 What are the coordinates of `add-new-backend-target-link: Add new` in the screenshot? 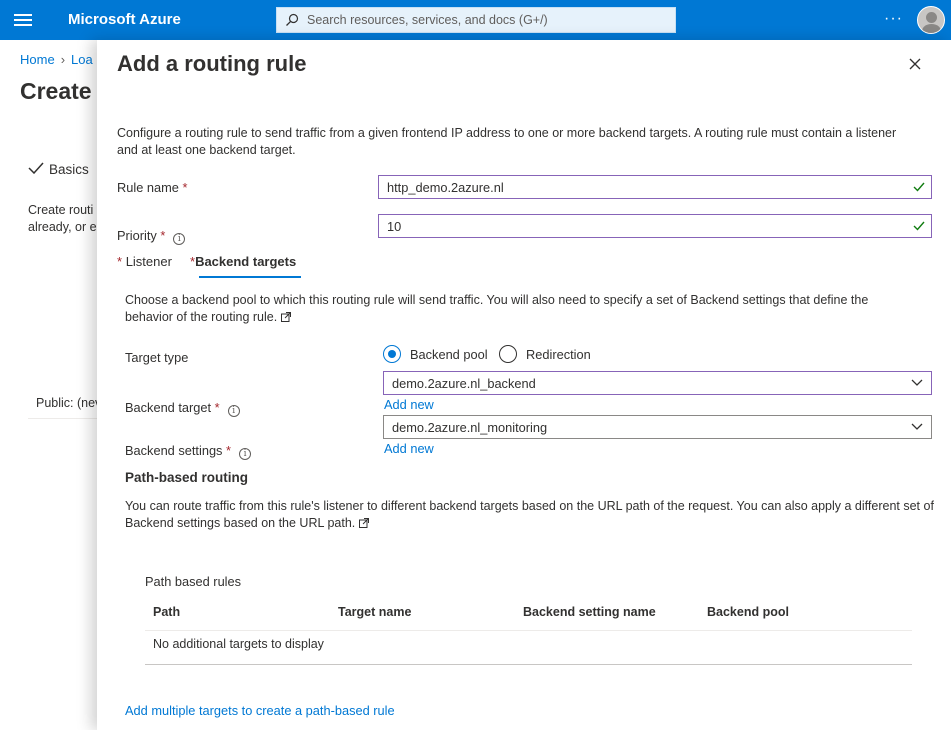 It's located at (409, 404).